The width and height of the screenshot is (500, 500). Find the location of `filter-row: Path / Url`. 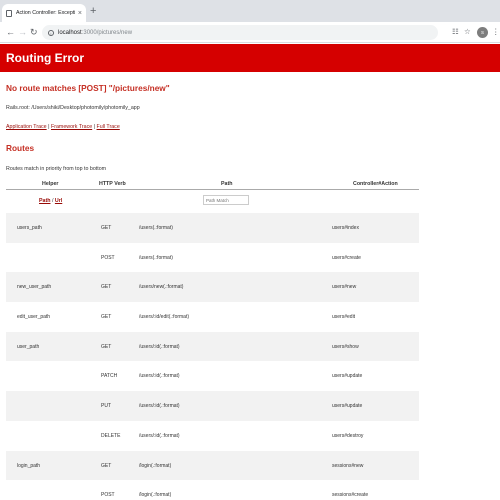

filter-row: Path / Url is located at coordinates (212, 201).